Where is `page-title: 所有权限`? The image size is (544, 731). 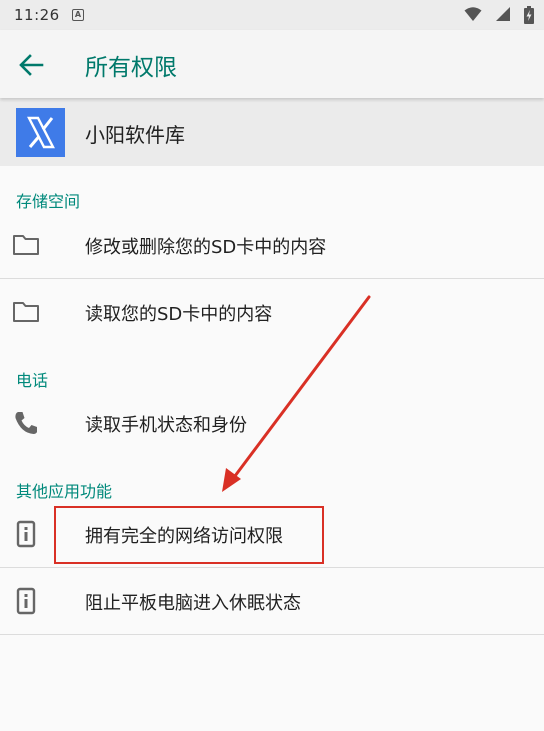 page-title: 所有权限 is located at coordinates (131, 68).